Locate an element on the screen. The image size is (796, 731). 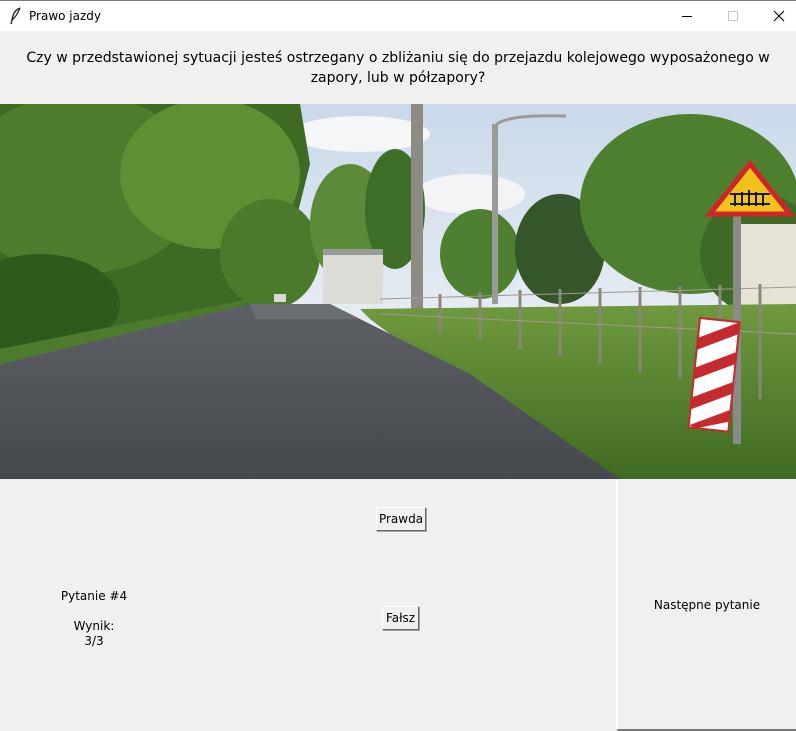
maximize-button is located at coordinates (733, 16).